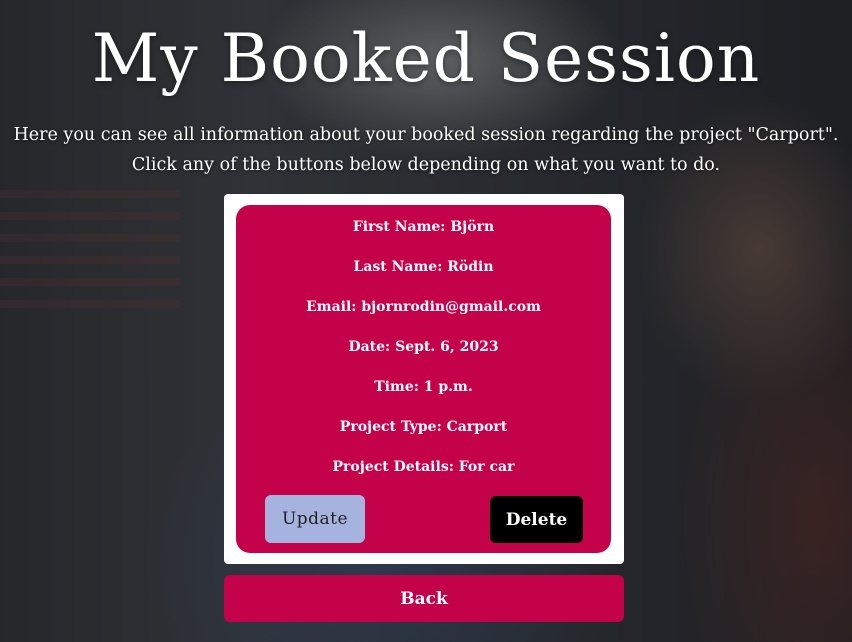 Image resolution: width=852 pixels, height=642 pixels. What do you see at coordinates (536, 519) in the screenshot?
I see `delete-button: Delete` at bounding box center [536, 519].